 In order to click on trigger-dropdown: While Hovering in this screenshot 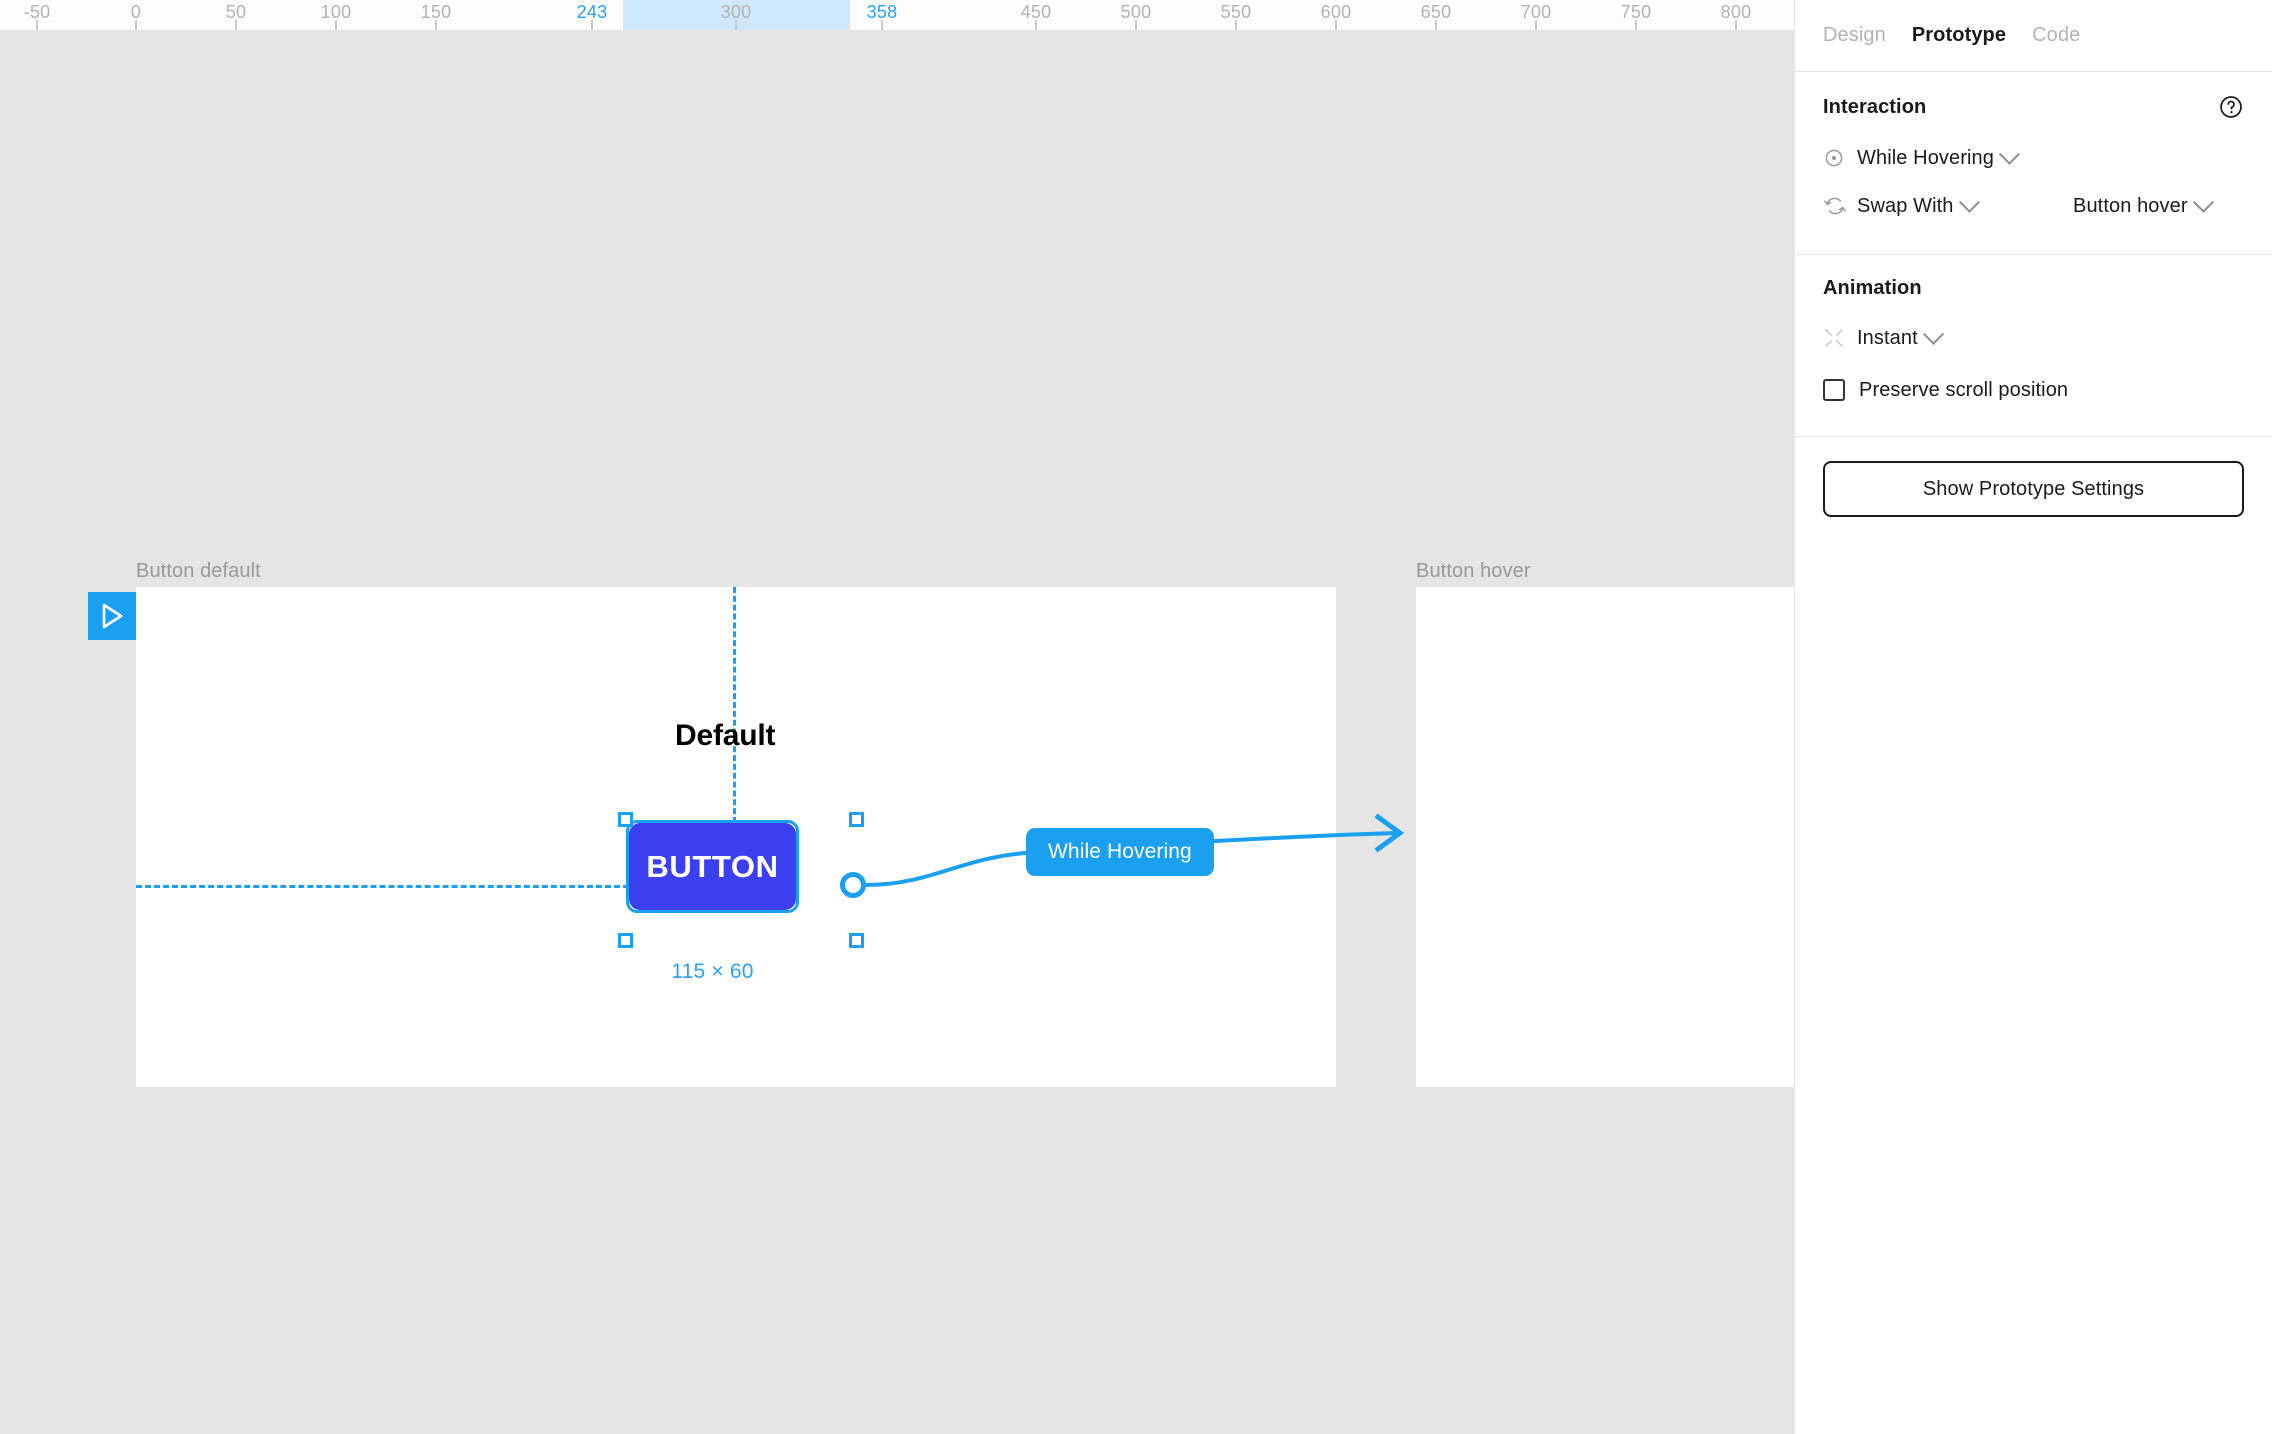, I will do `click(1939, 156)`.